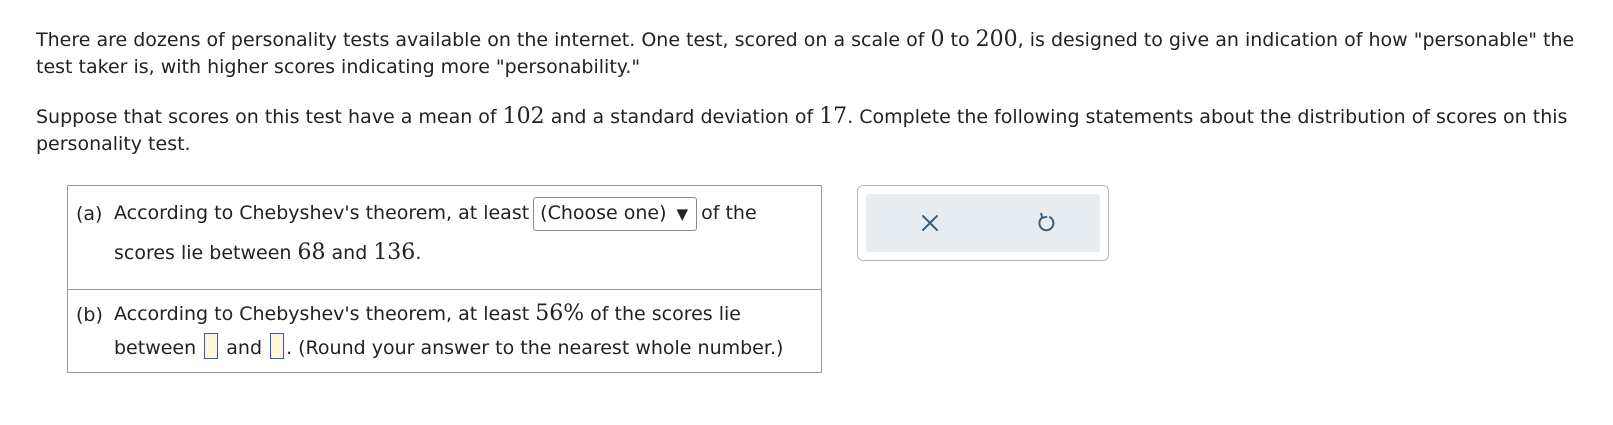 This screenshot has height=425, width=1613. Describe the element at coordinates (89, 315) in the screenshot. I see `part-b-label: (b)` at that location.